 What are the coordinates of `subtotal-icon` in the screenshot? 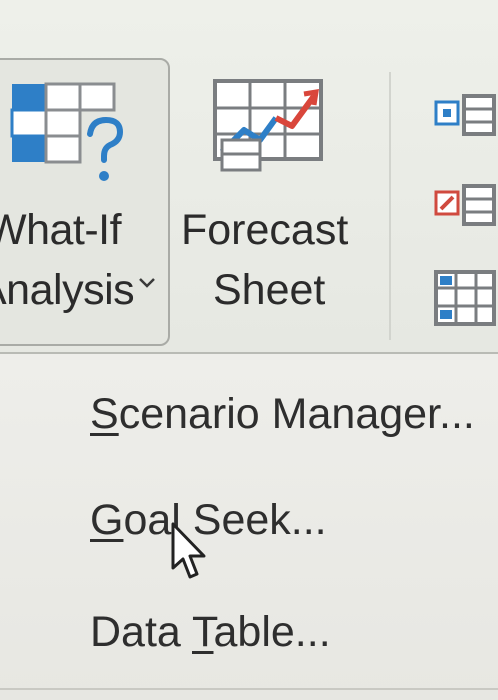 It's located at (465, 298).